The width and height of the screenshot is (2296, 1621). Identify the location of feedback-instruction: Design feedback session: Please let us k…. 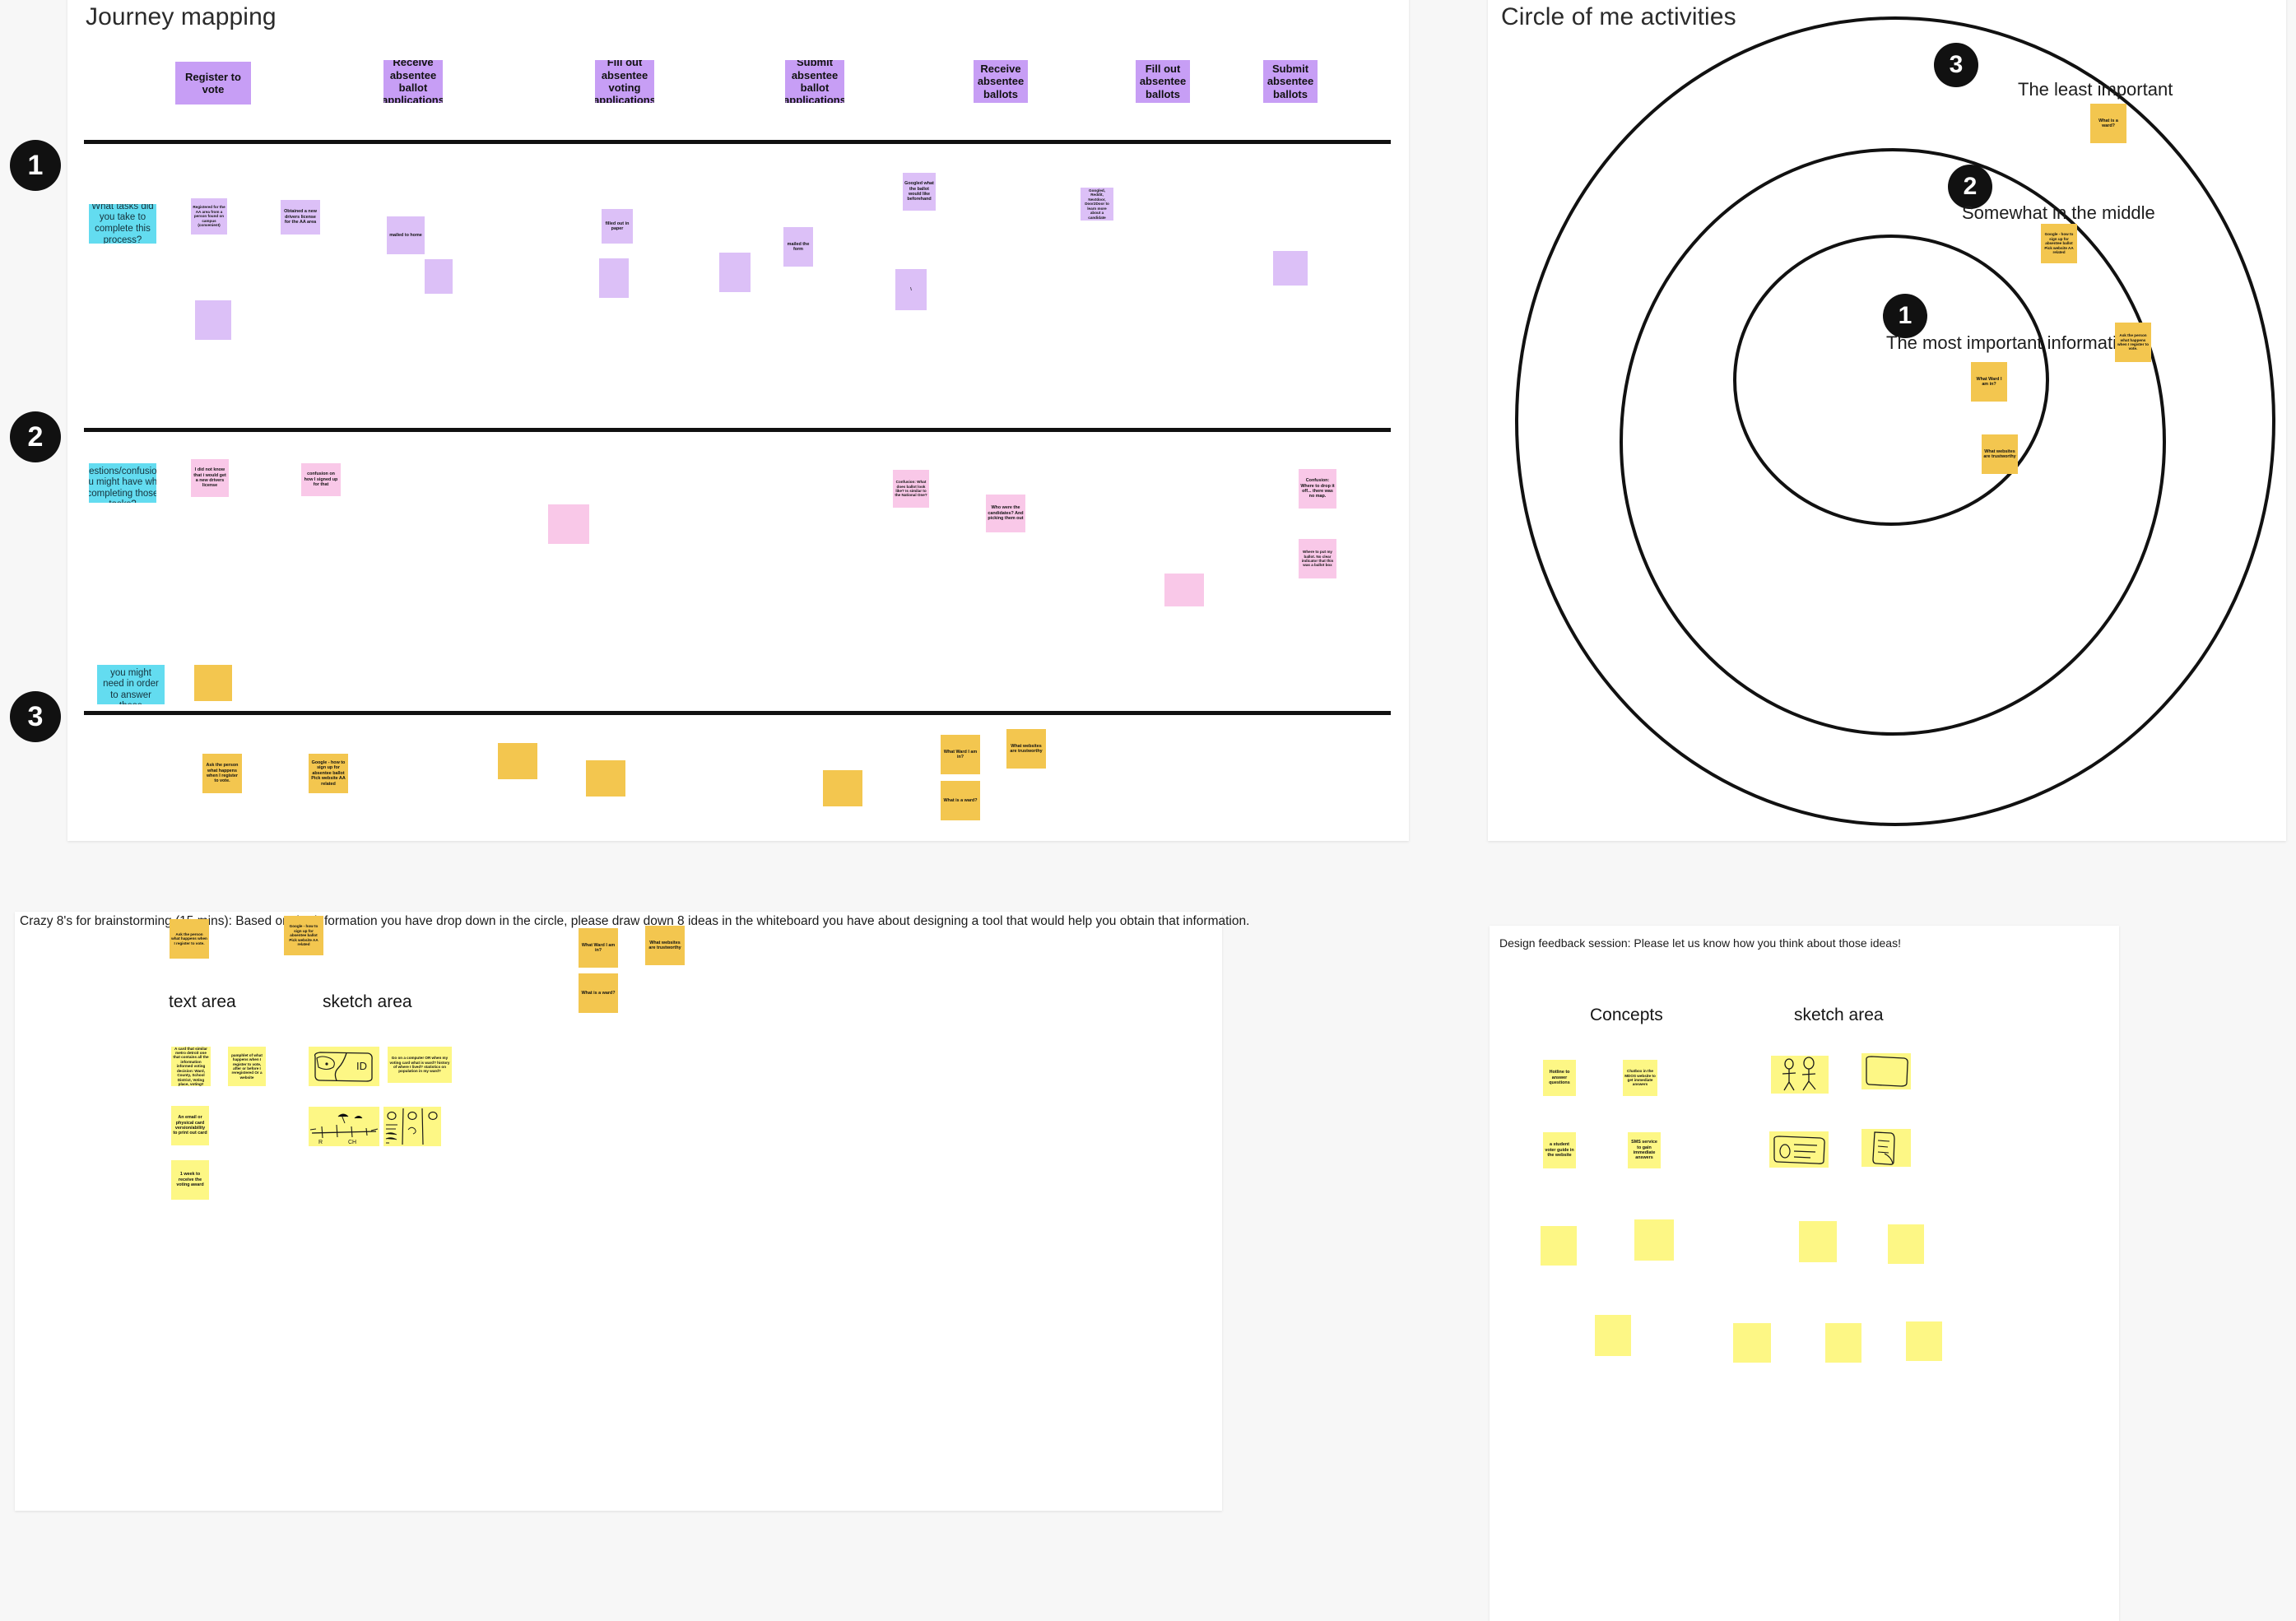
(1700, 943).